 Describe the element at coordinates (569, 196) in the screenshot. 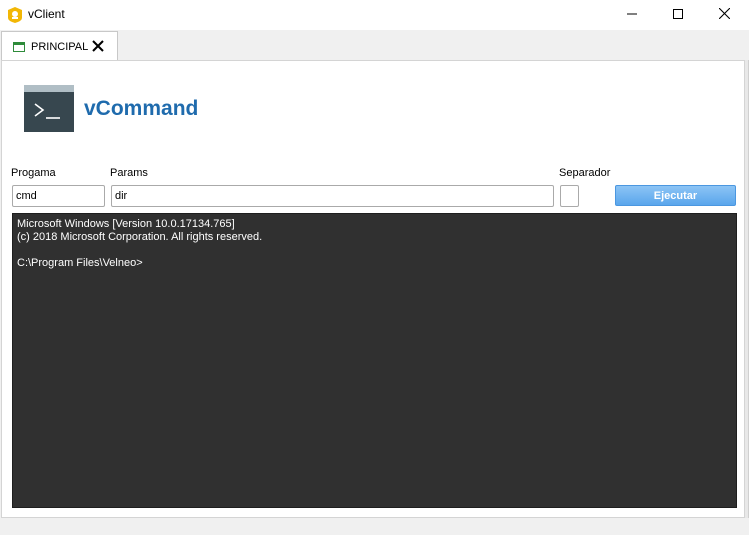

I see `separator-input` at that location.